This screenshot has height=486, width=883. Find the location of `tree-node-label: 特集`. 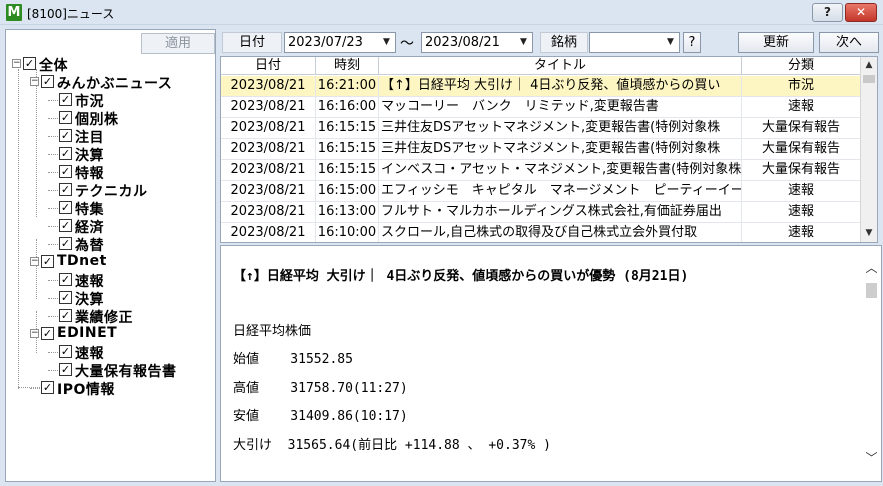

tree-node-label: 特集 is located at coordinates (89, 210).